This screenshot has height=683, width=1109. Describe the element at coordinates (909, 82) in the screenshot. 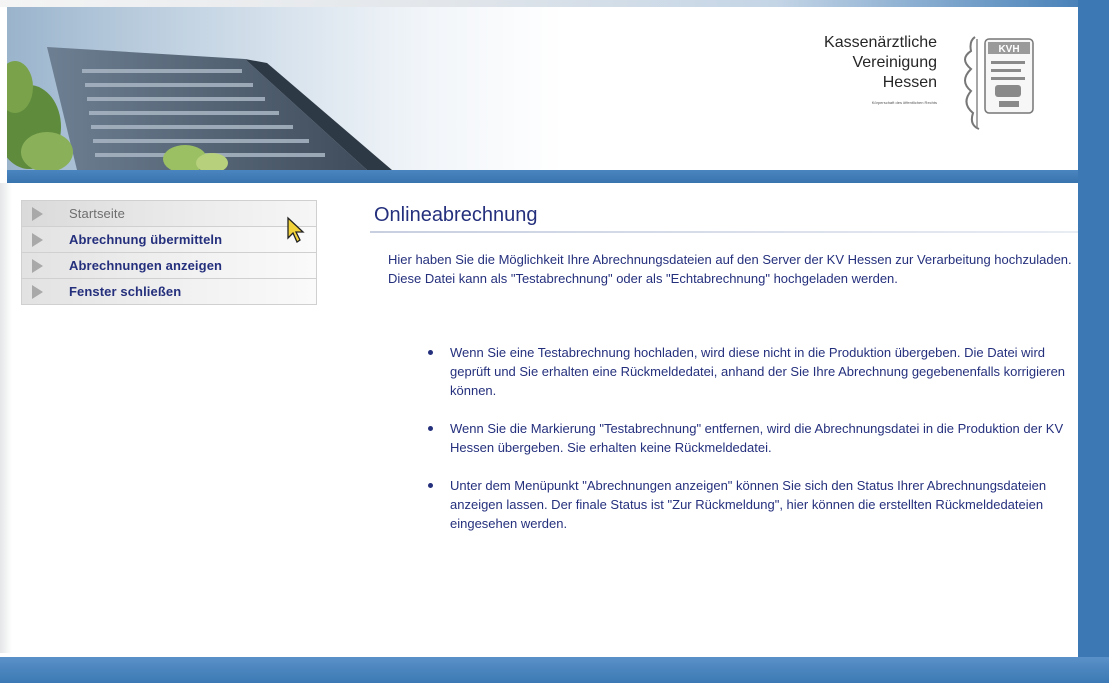

I see `logo-line-3: Hessen` at that location.